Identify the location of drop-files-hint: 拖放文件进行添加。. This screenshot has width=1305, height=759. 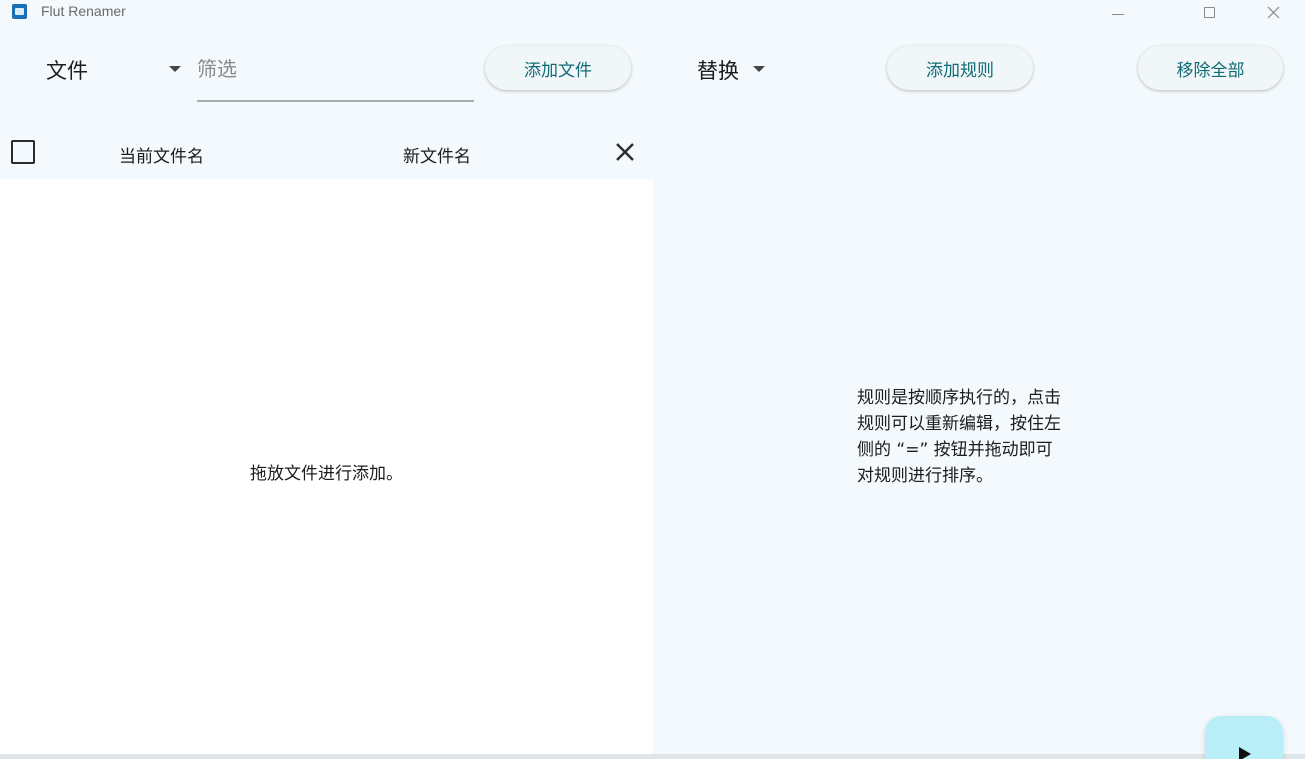
(326, 474).